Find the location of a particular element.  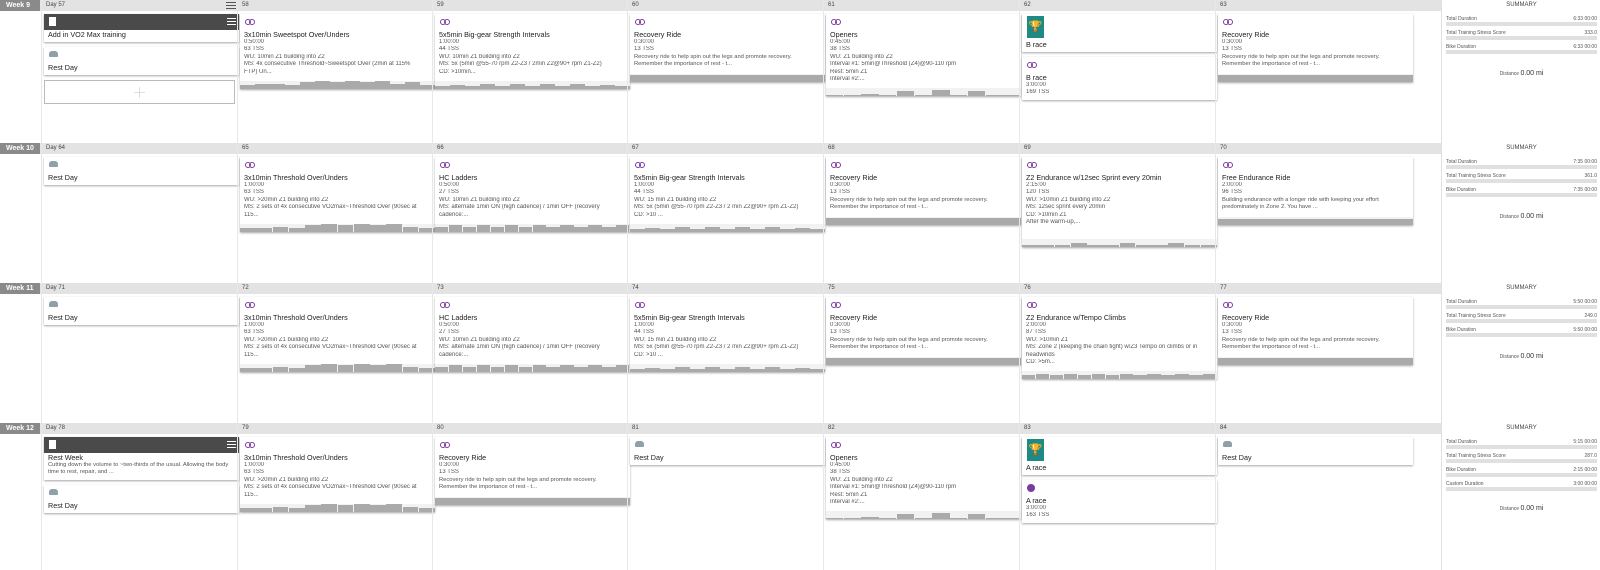

card-title: Z2 Endurance w/12sec Sprint every 20min is located at coordinates (1094, 177).